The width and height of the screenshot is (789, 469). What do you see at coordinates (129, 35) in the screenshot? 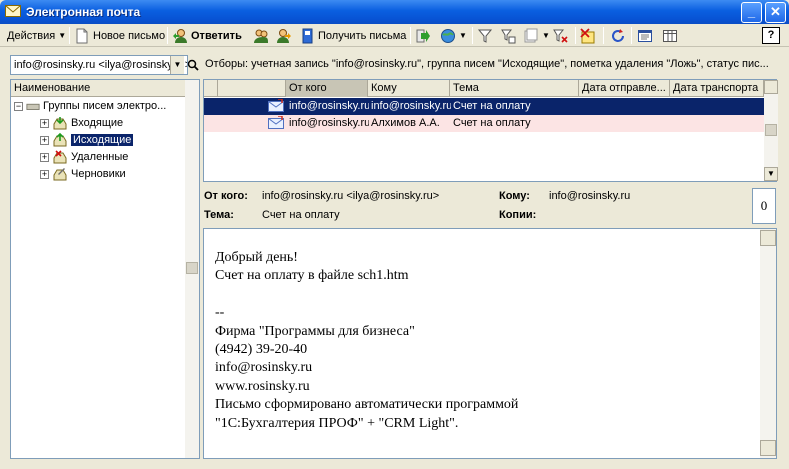
I see `new-letter-label: Новое письмо` at bounding box center [129, 35].